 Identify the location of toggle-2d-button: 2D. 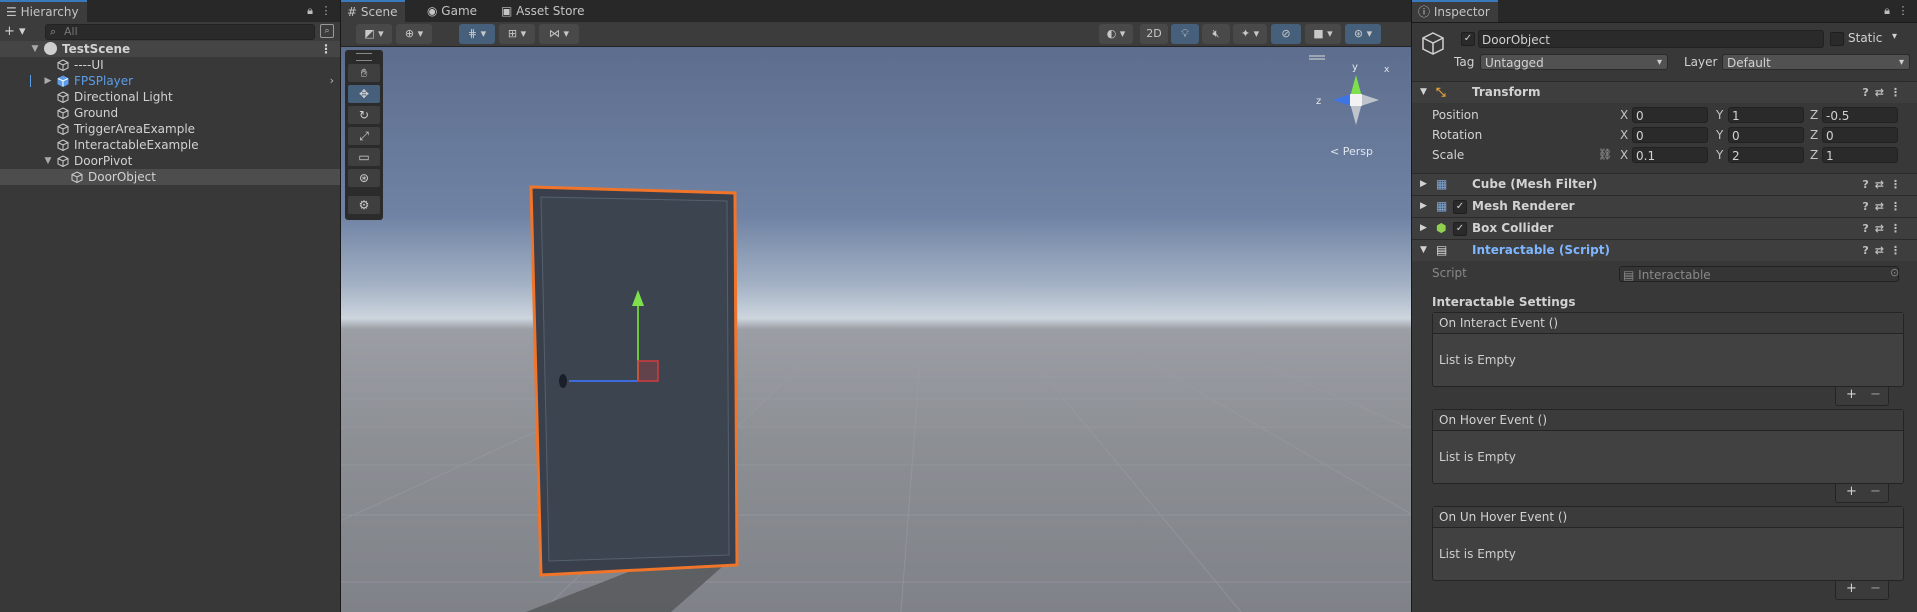
(1154, 34).